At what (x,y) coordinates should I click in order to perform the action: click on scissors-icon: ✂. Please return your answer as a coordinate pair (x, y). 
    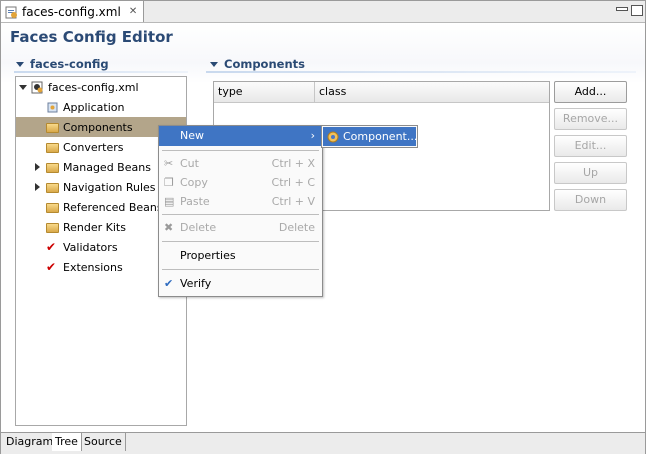
    Looking at the image, I should click on (169, 163).